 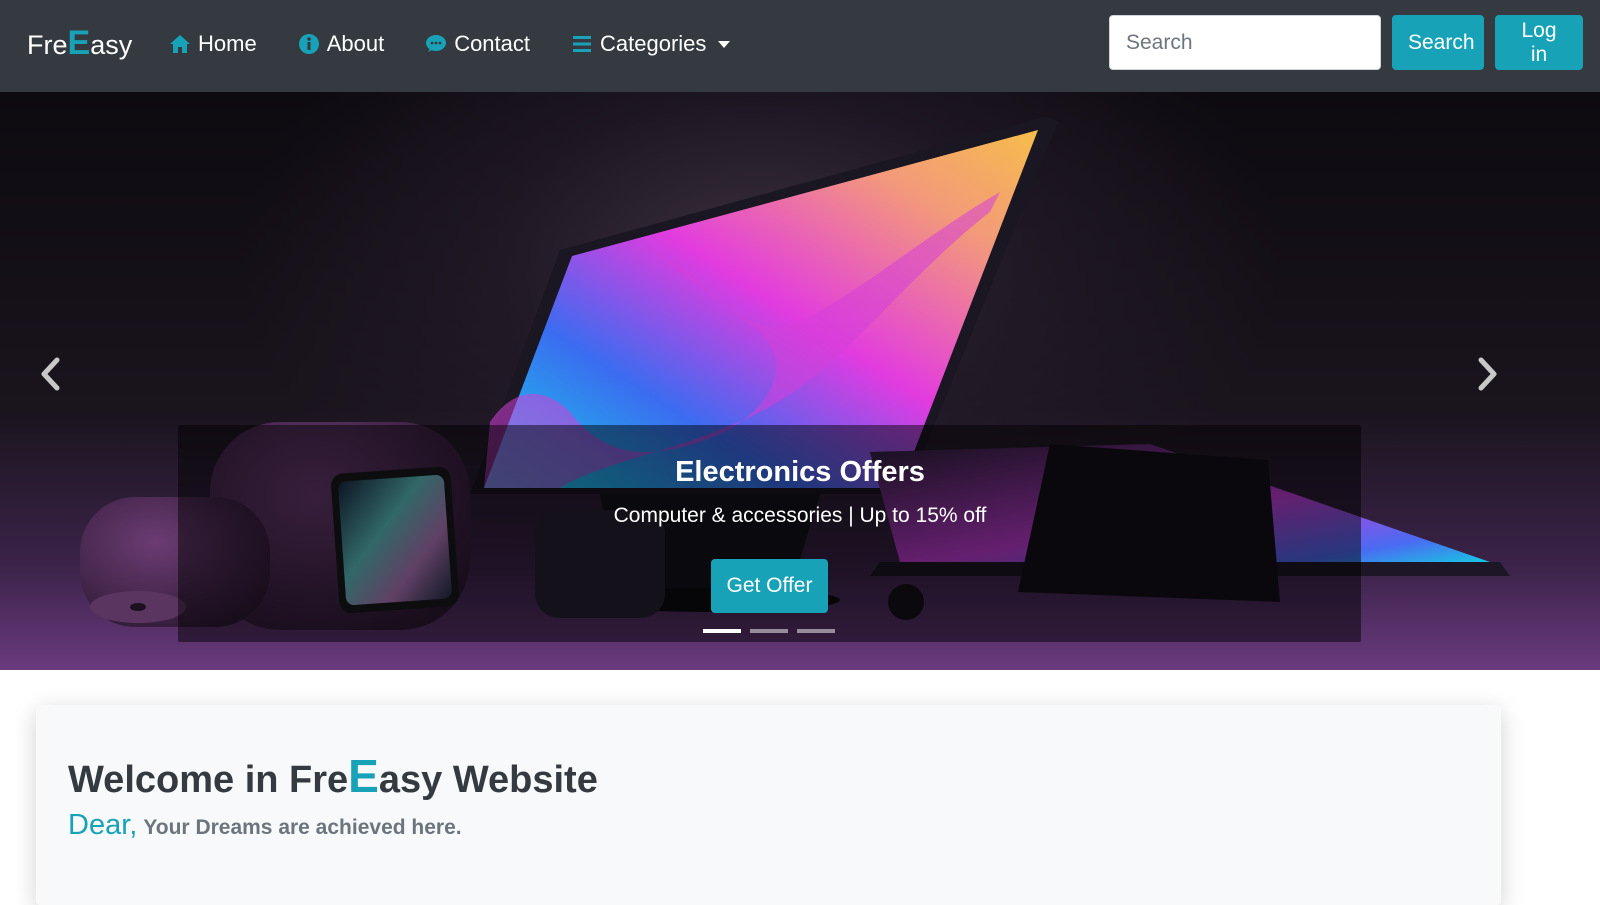 I want to click on welcome-title-suffix: asy Website, so click(x=488, y=780).